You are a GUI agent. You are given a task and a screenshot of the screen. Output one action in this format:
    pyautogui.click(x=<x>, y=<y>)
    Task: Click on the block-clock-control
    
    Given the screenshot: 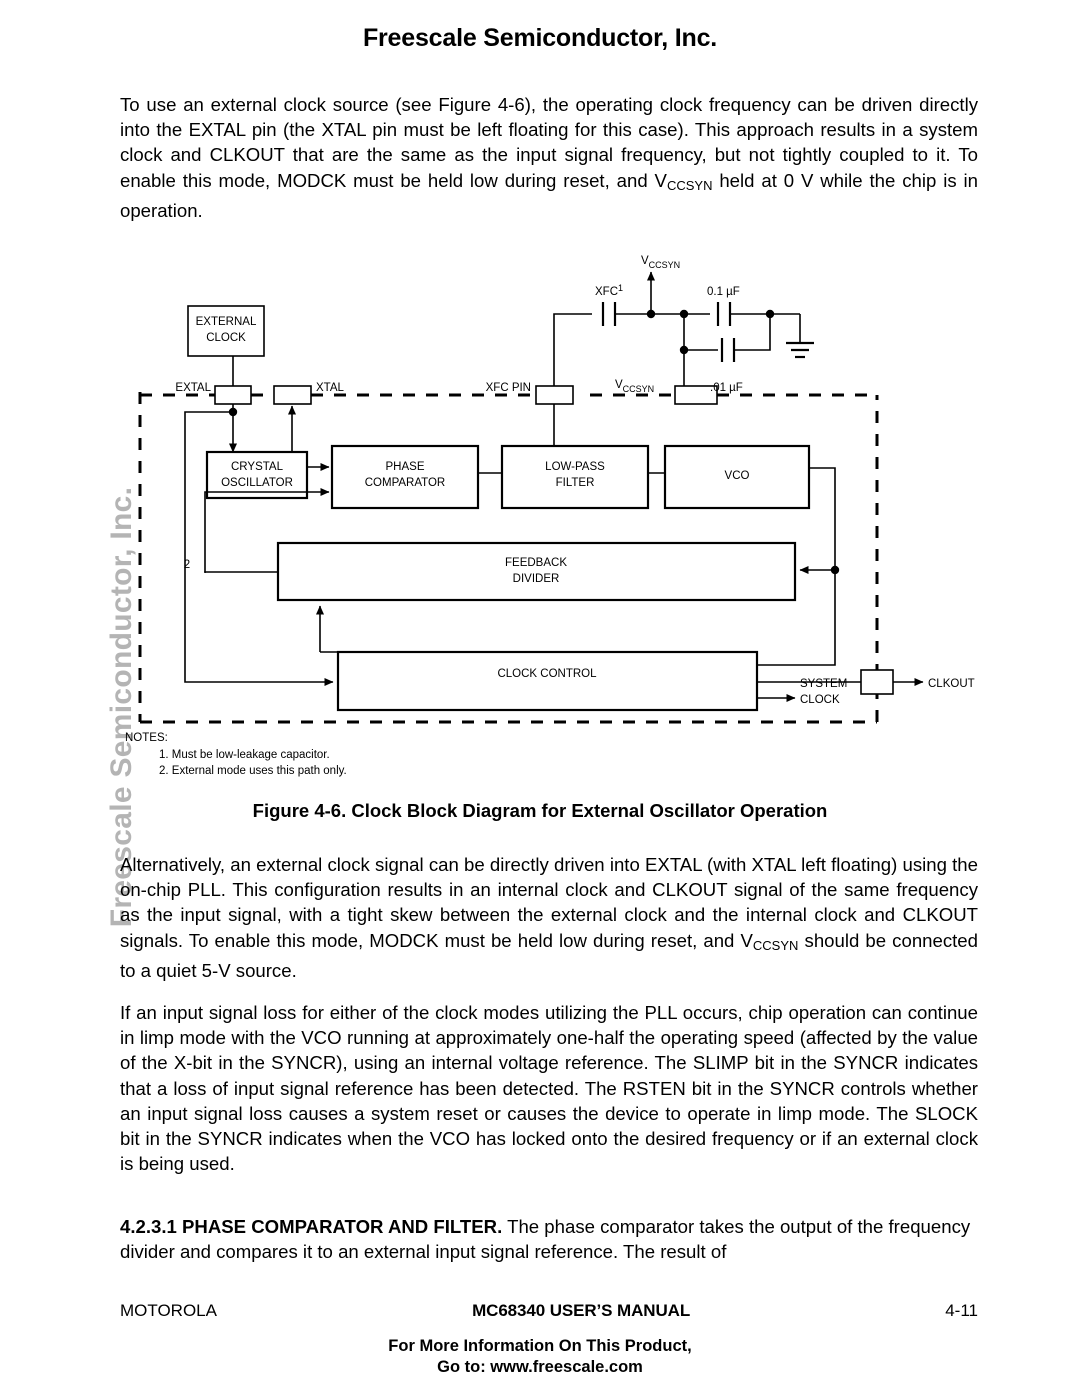 What is the action you would take?
    pyautogui.click(x=547, y=681)
    